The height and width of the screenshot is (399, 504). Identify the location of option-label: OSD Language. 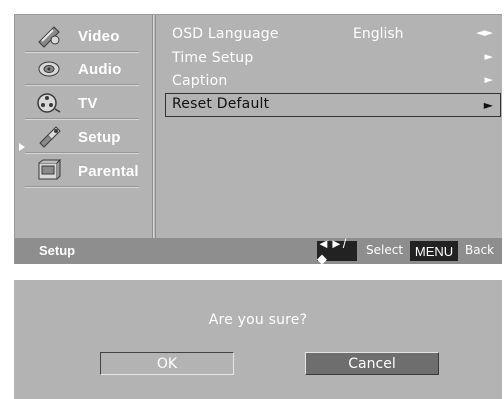
(225, 34).